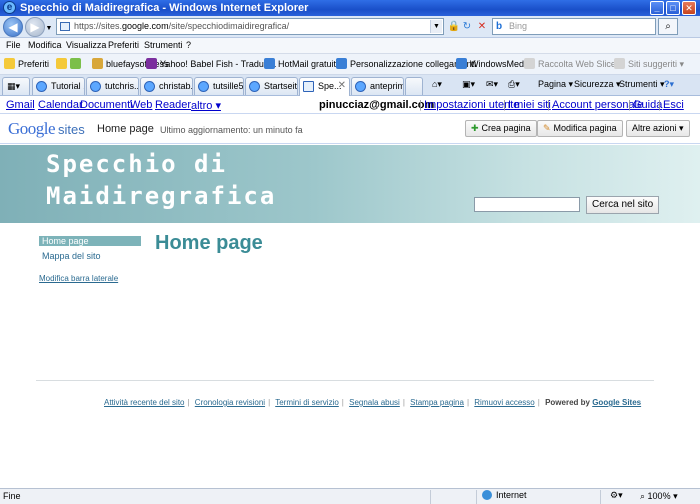 This screenshot has width=700, height=504. I want to click on powered-by-text: Powered by, so click(567, 402).